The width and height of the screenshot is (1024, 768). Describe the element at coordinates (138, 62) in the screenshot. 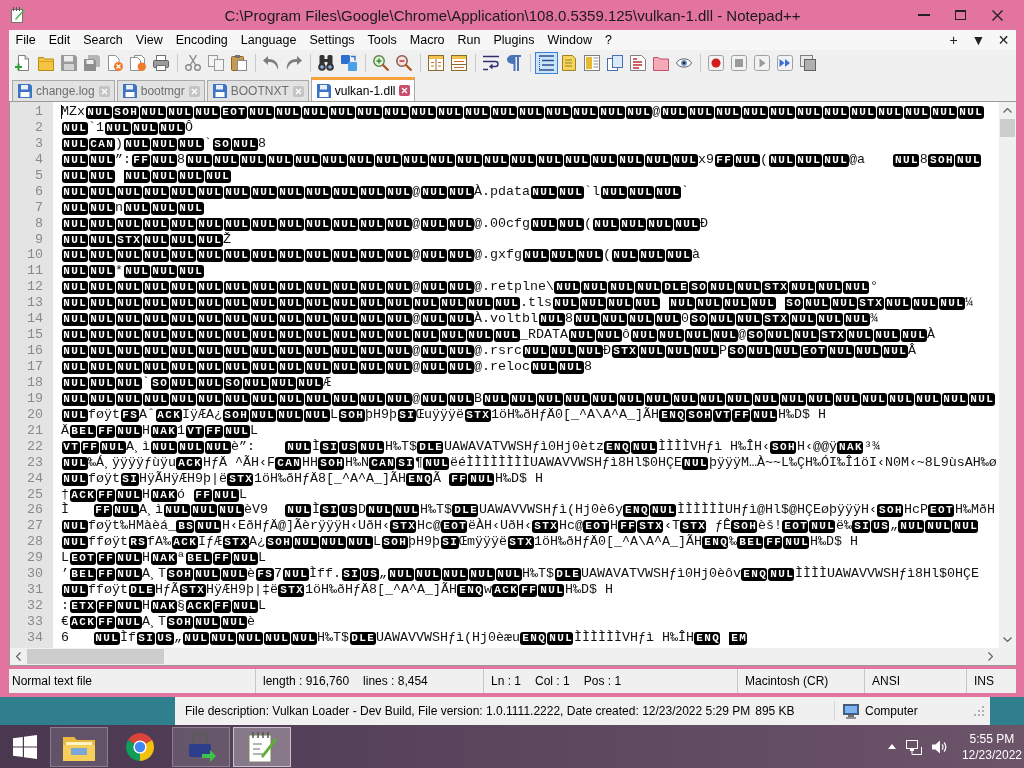

I see `close-all-icon` at that location.